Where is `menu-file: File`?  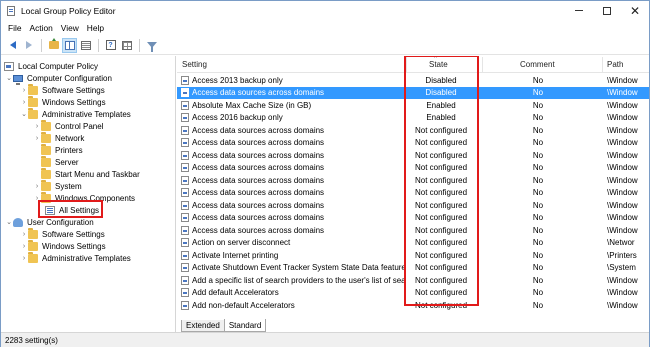
menu-file: File is located at coordinates (15, 28).